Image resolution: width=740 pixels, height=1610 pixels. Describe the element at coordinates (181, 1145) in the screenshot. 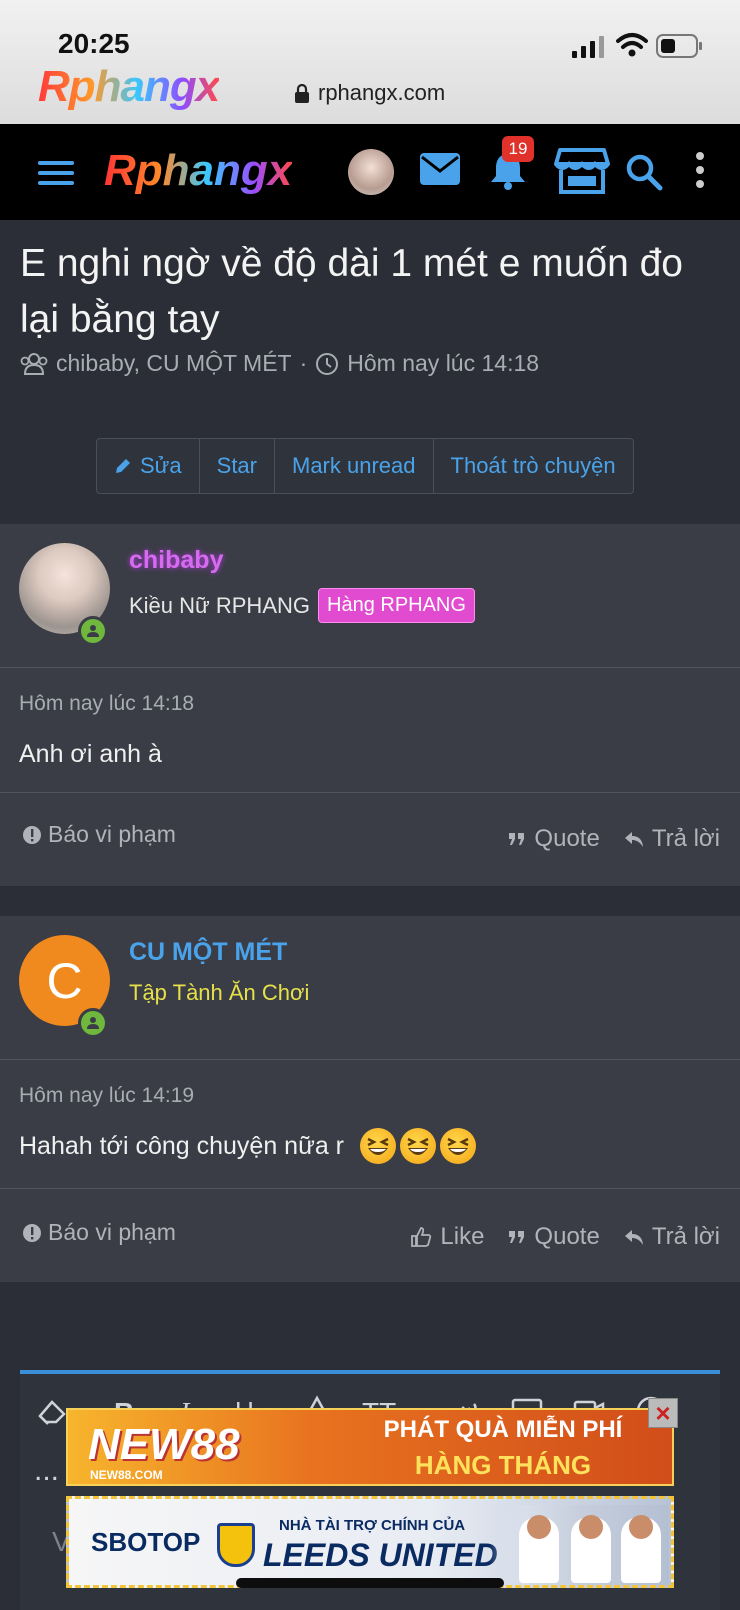

I see `post-text: Hahah tới công chuyện nữa r` at that location.